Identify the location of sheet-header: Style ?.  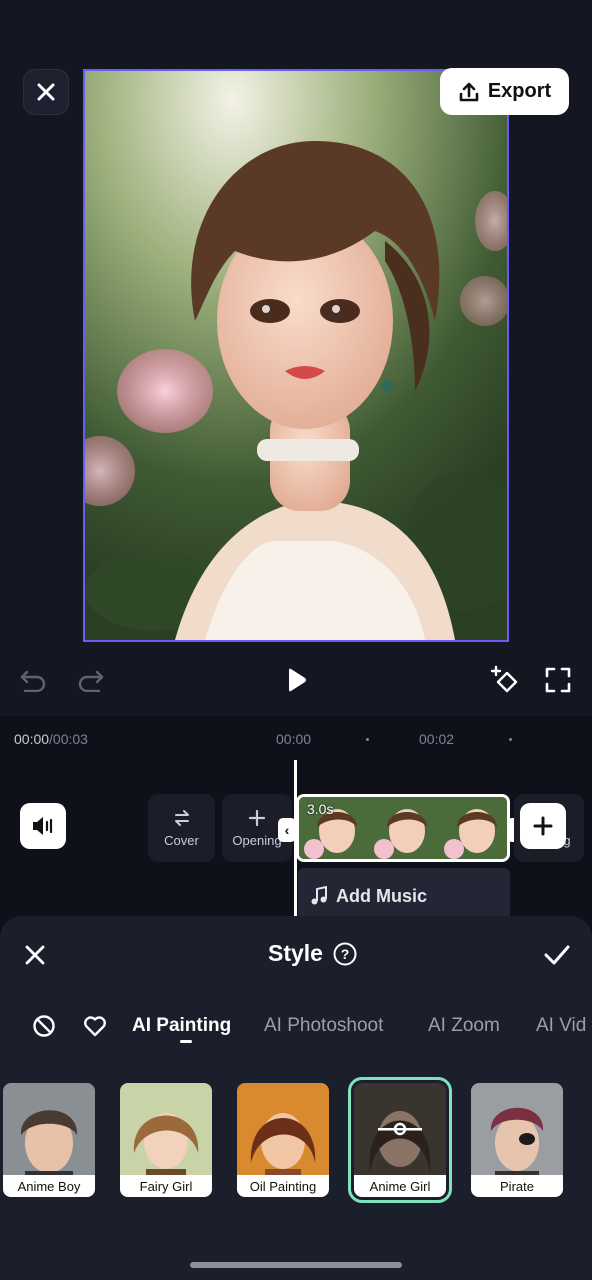
(312, 953).